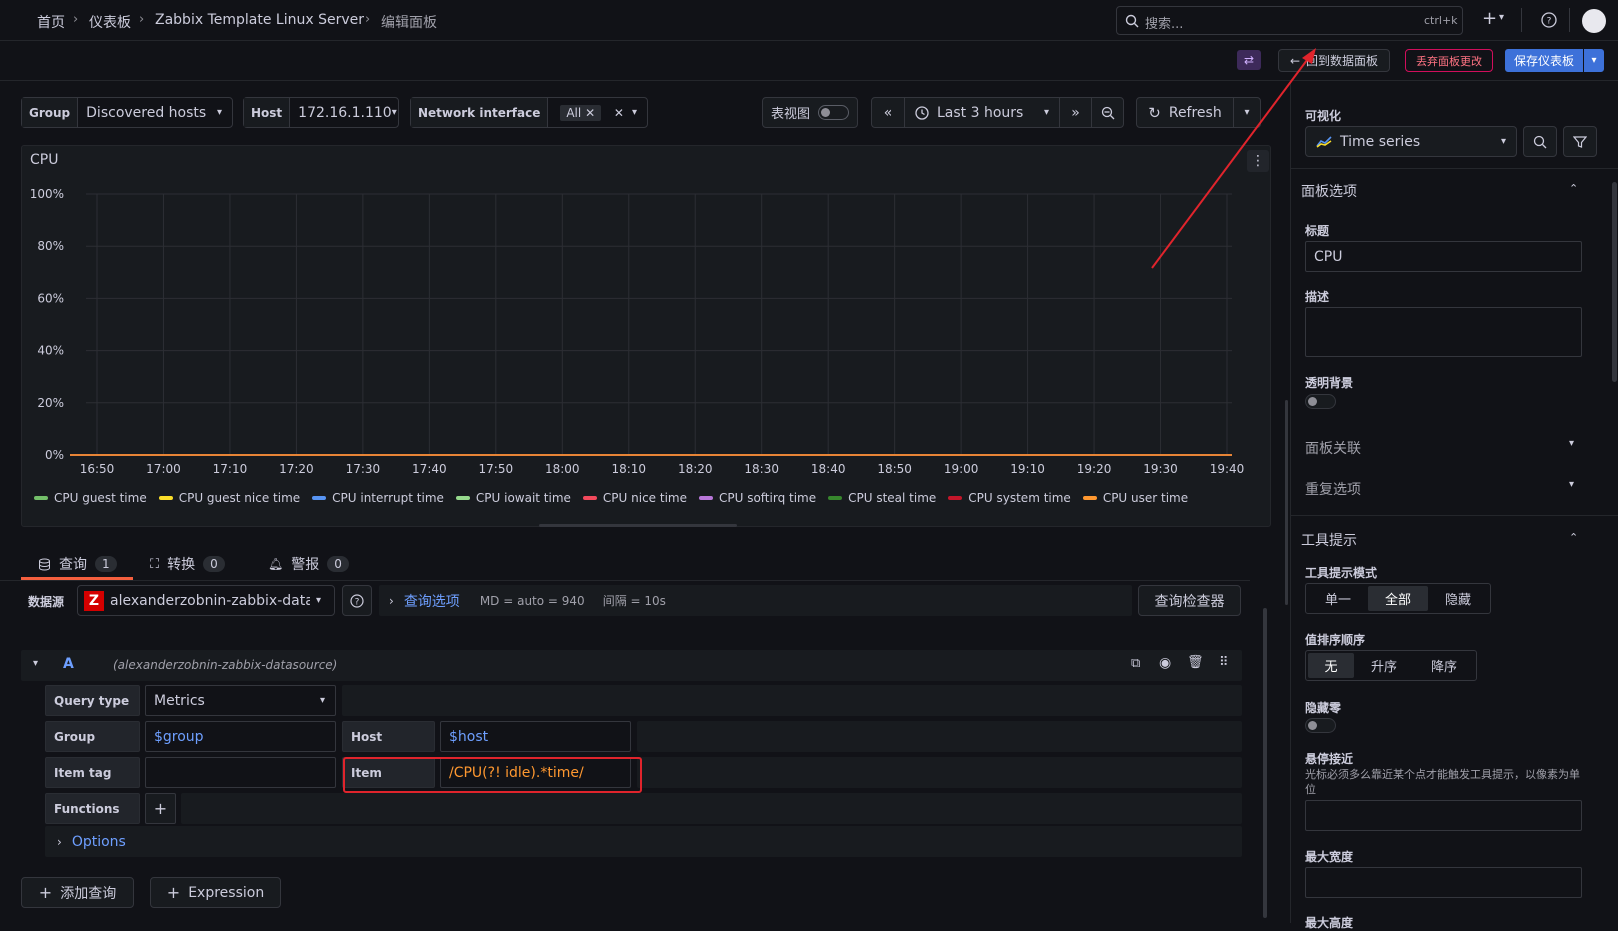  What do you see at coordinates (1331, 665) in the screenshot?
I see `sort-none: 无` at bounding box center [1331, 665].